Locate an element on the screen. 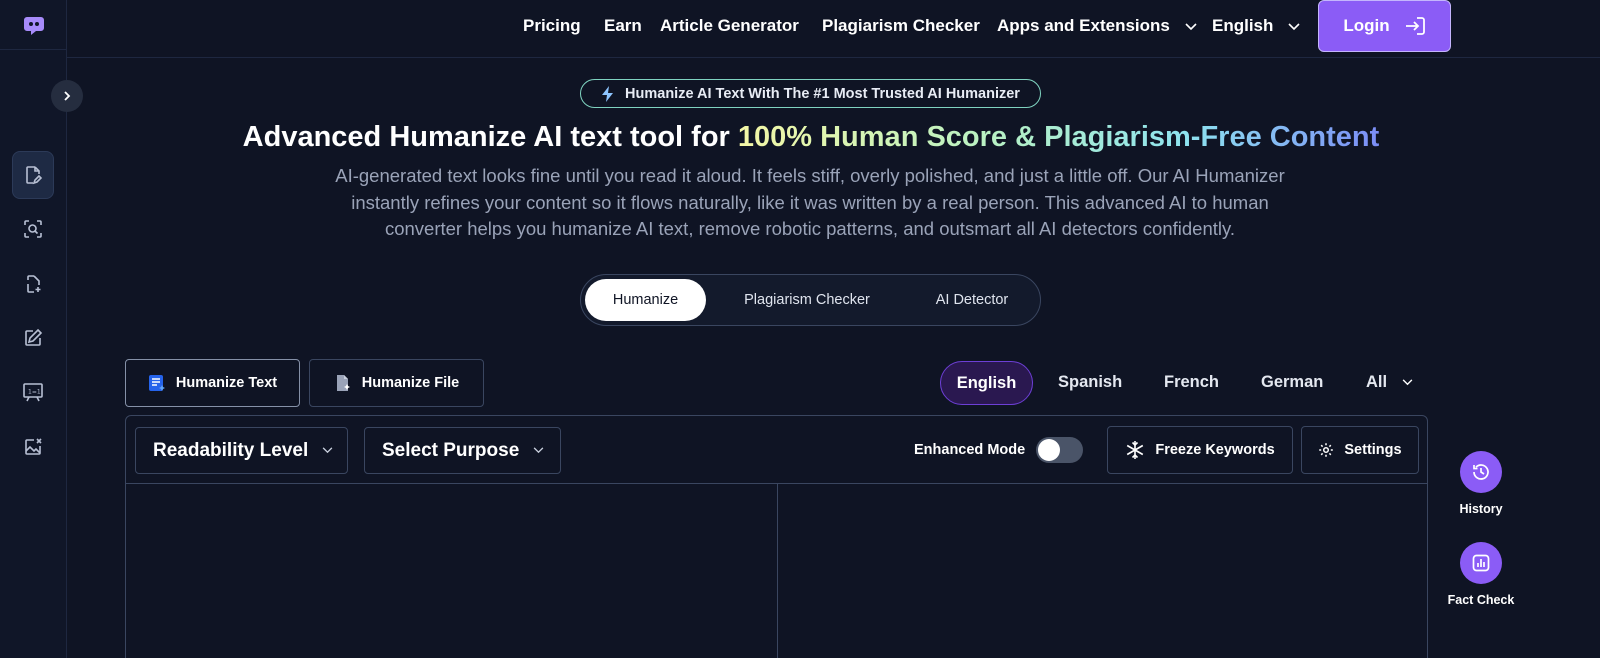 This screenshot has width=1600, height=658. page-title-plain: Advanced Humanize AI text tool for is located at coordinates (490, 137).